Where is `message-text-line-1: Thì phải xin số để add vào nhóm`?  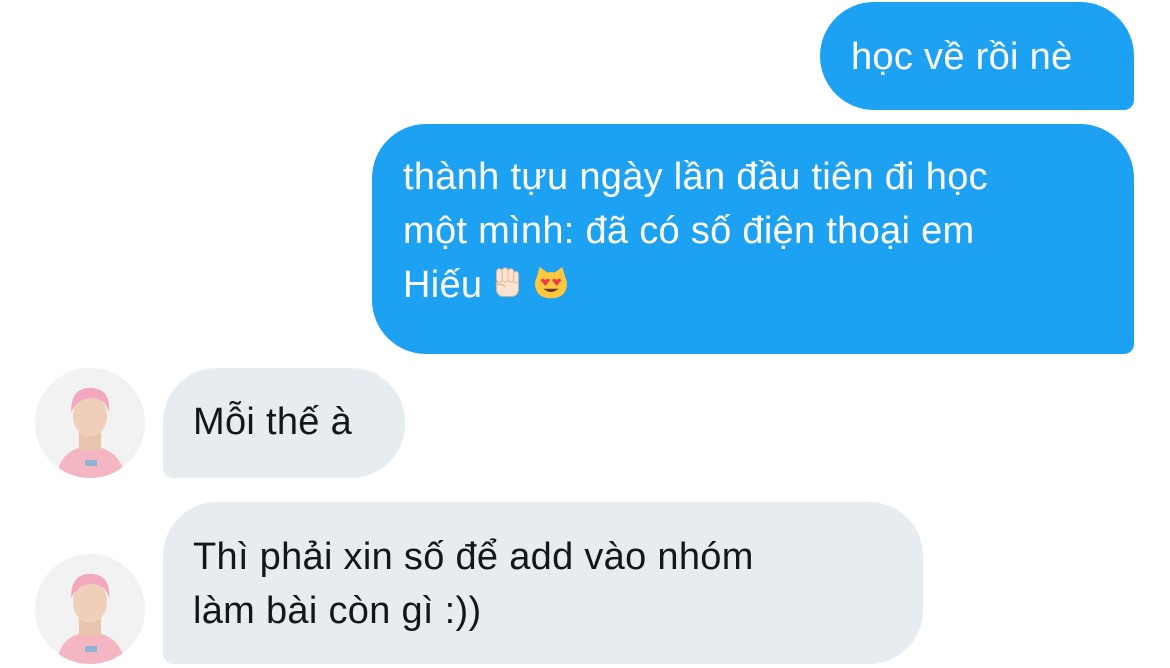
message-text-line-1: Thì phải xin số để add vào nhóm is located at coordinates (473, 557).